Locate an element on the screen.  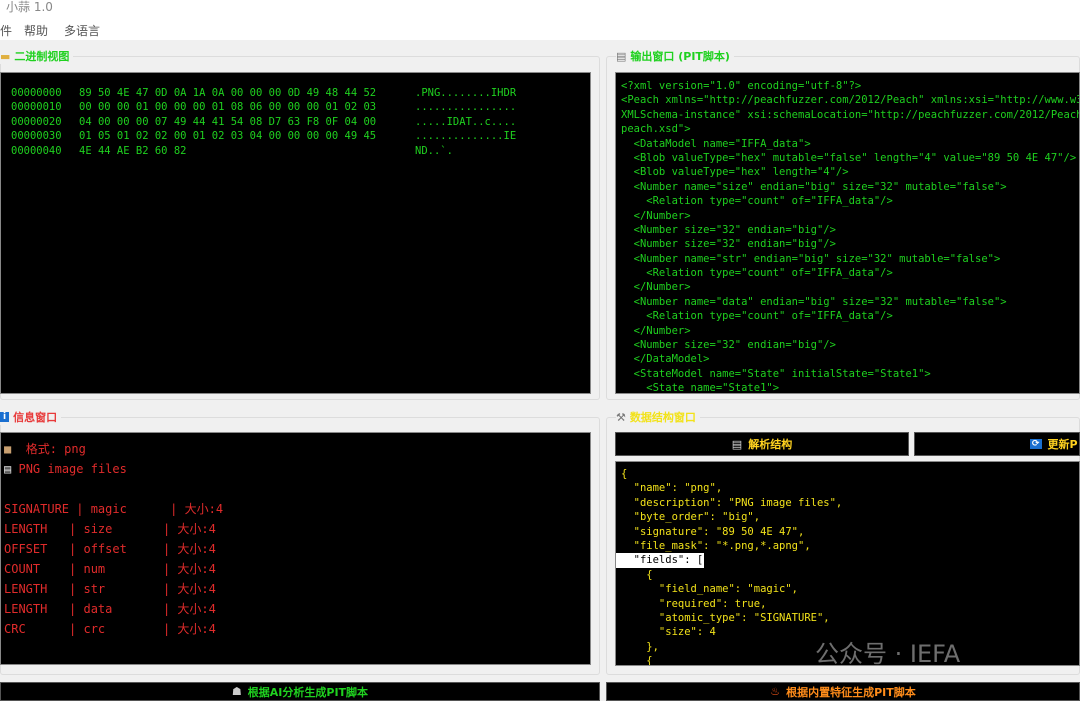
json-line: "file_mask": "*.png,*.apng", is located at coordinates (716, 545).